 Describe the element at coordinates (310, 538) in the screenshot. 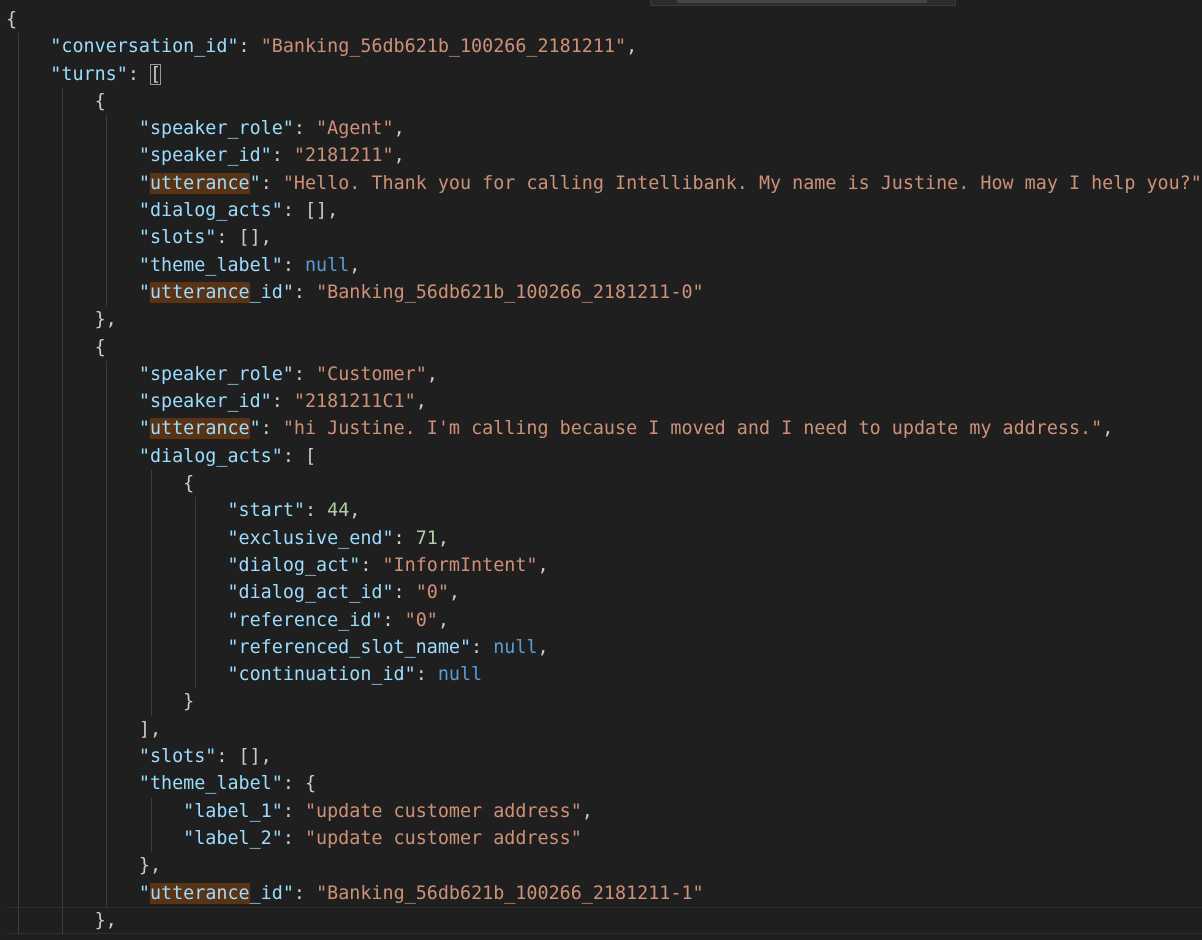

I see `json-key: "exclusive_end"` at that location.